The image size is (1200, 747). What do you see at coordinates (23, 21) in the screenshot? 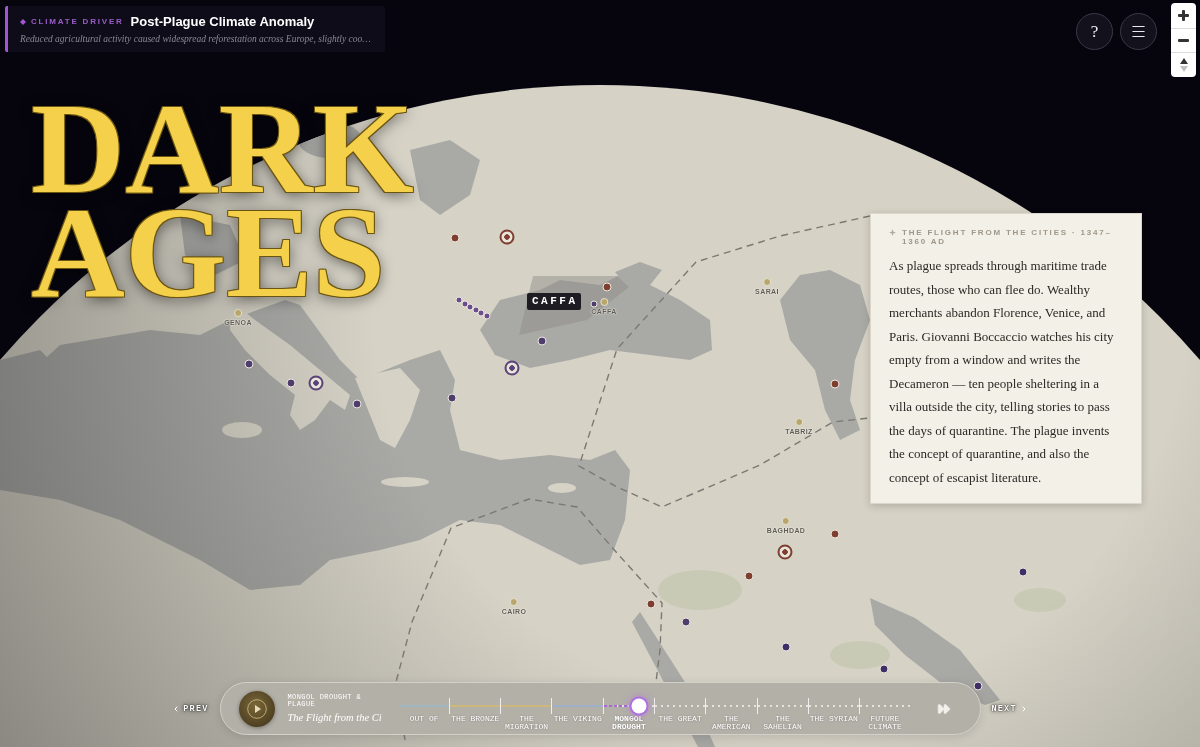
I see `diamond-icon` at bounding box center [23, 21].